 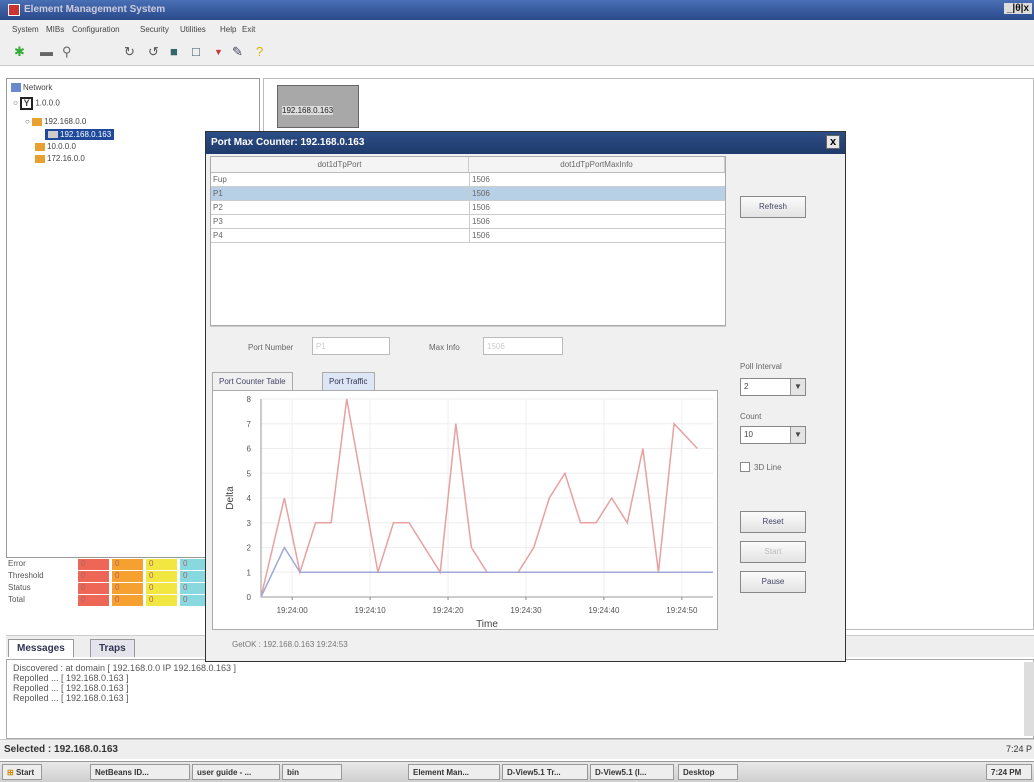 I want to click on device-icon: ▬, so click(x=46, y=51).